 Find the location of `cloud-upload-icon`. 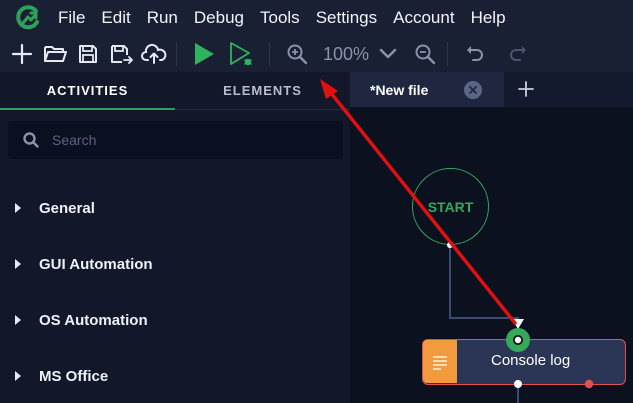

cloud-upload-icon is located at coordinates (153, 53).